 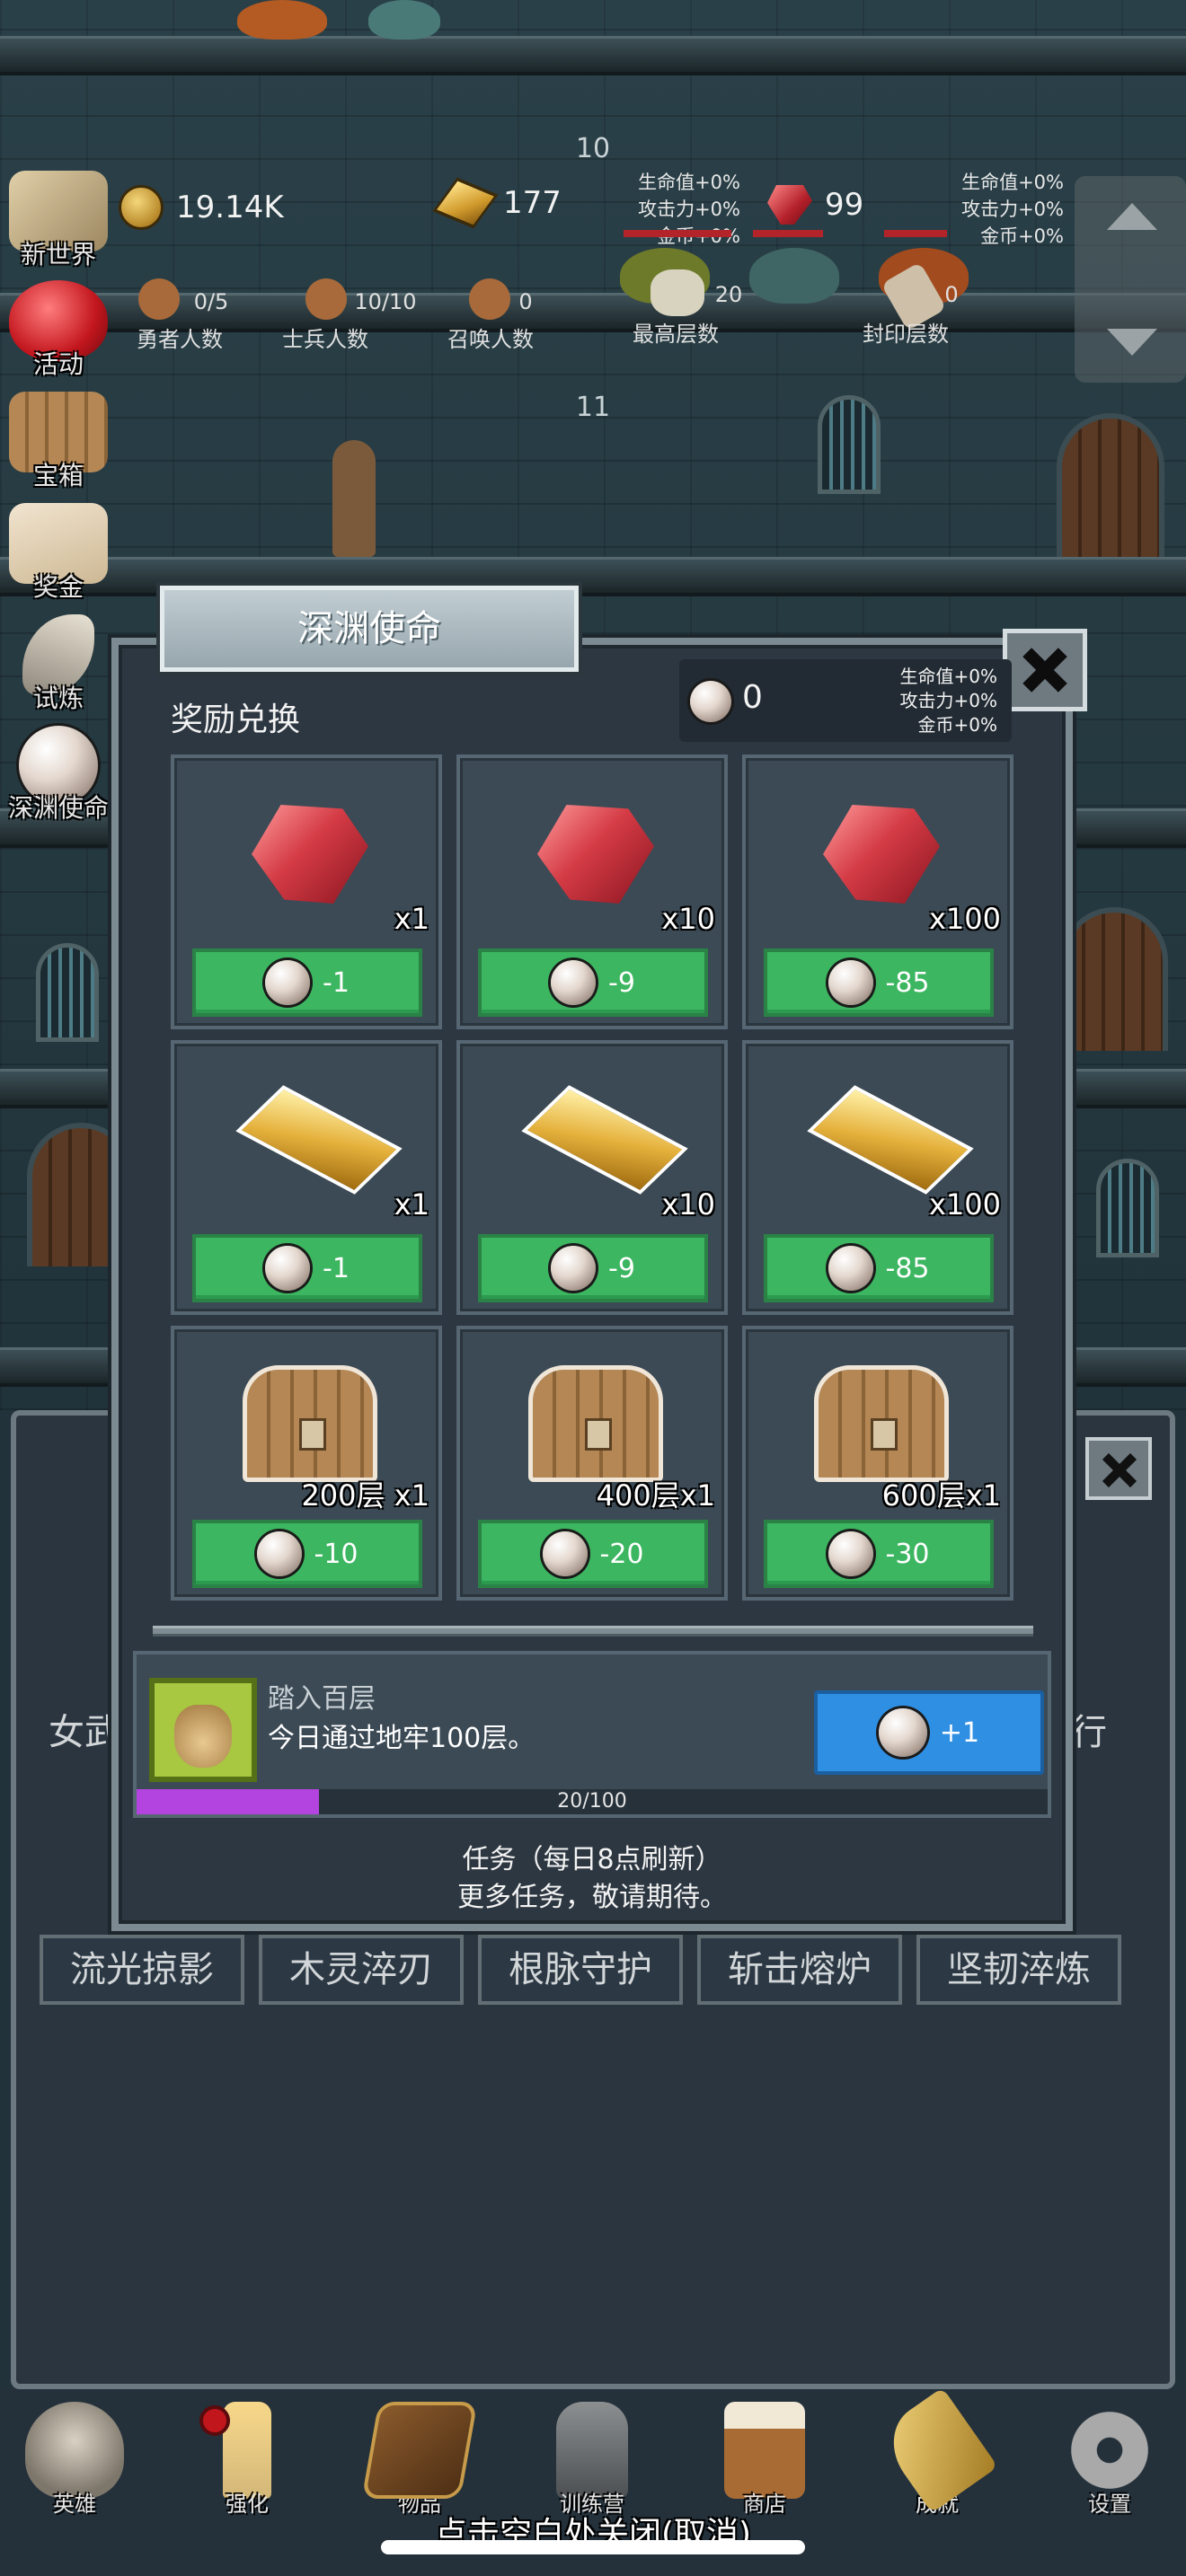 I want to click on notification-dot, so click(x=214, y=2420).